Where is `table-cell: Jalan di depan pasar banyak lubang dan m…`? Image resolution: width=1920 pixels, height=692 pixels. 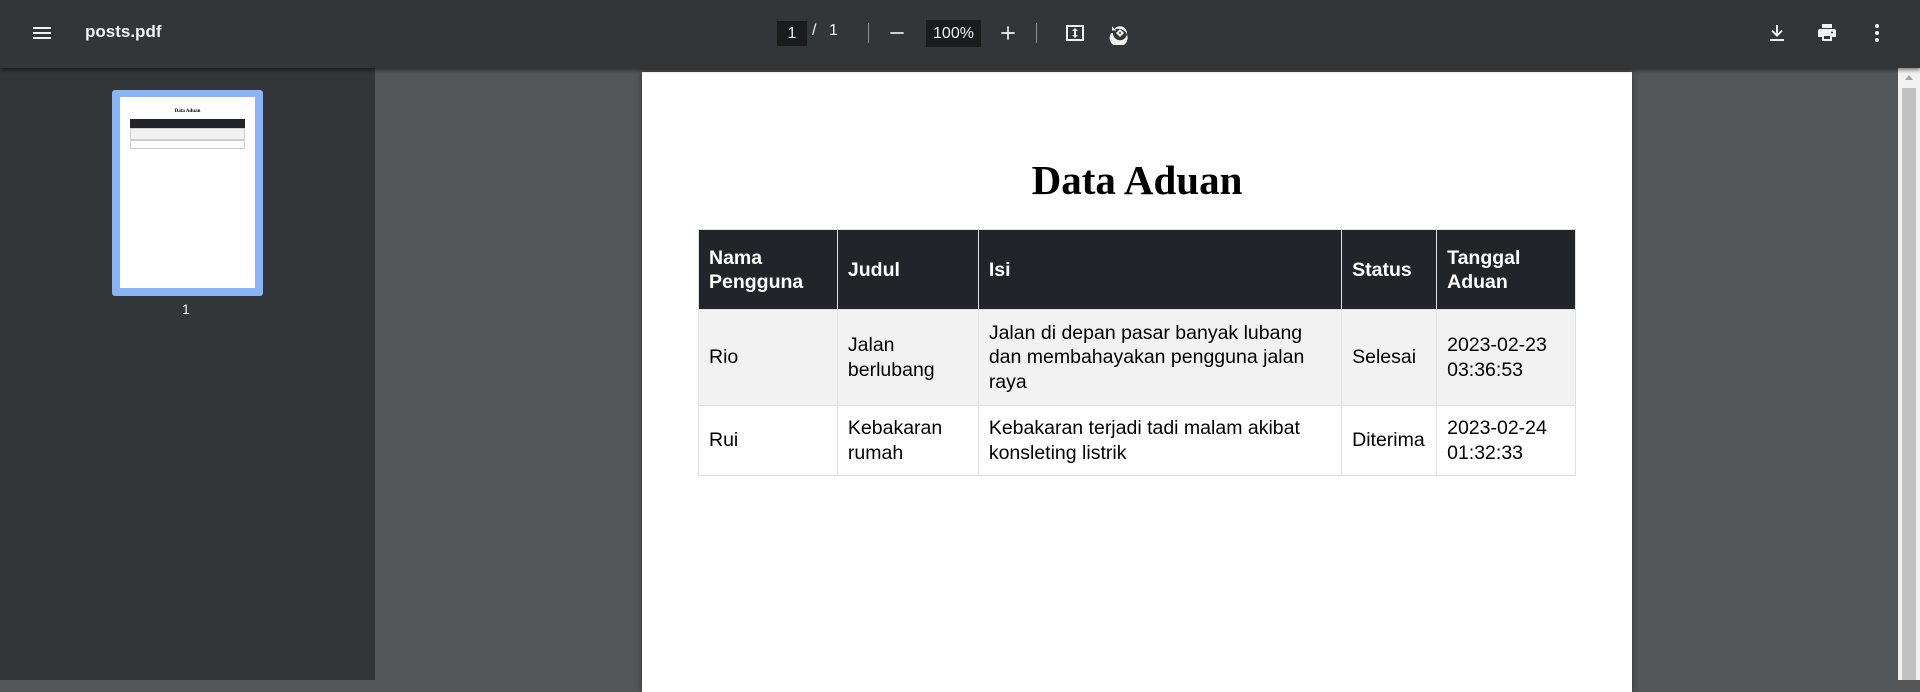 table-cell: Jalan di depan pasar banyak lubang dan m… is located at coordinates (1160, 357).